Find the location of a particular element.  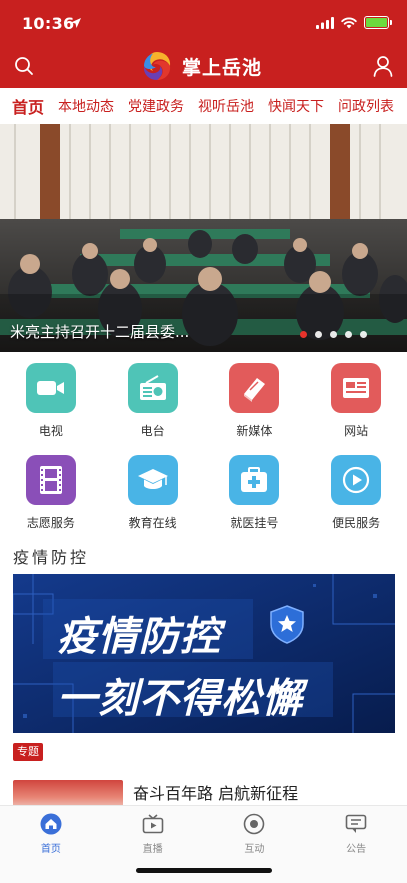

user-button is located at coordinates (383, 66).